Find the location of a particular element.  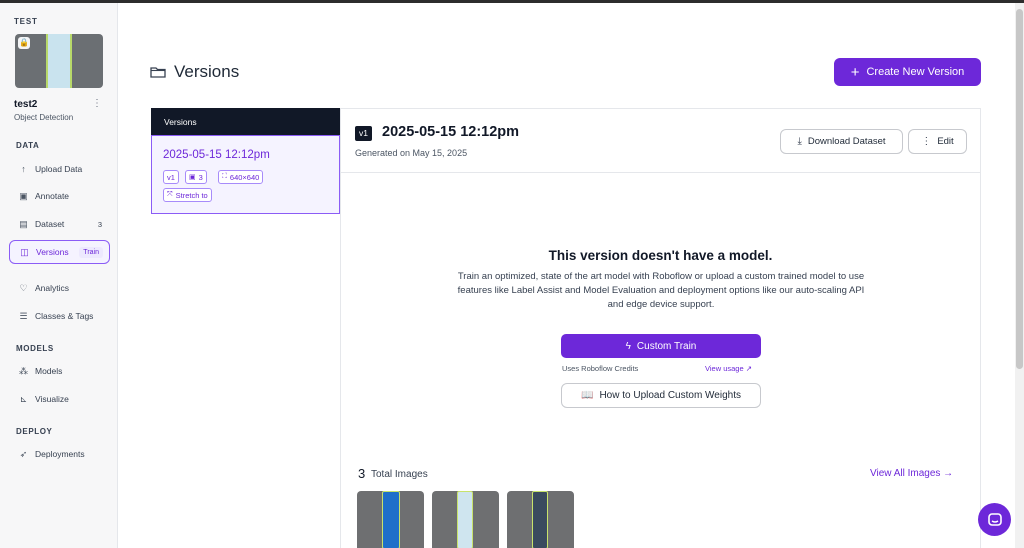

folder-icon is located at coordinates (158, 72).